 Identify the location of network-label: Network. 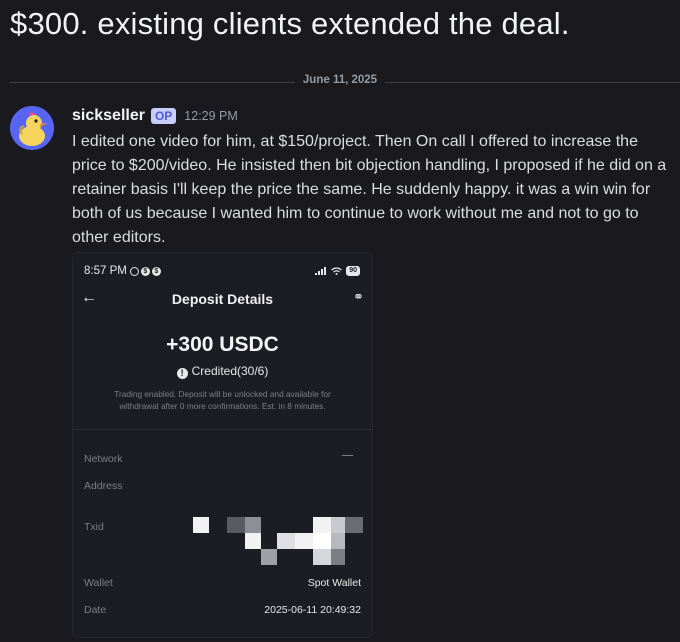
(103, 459).